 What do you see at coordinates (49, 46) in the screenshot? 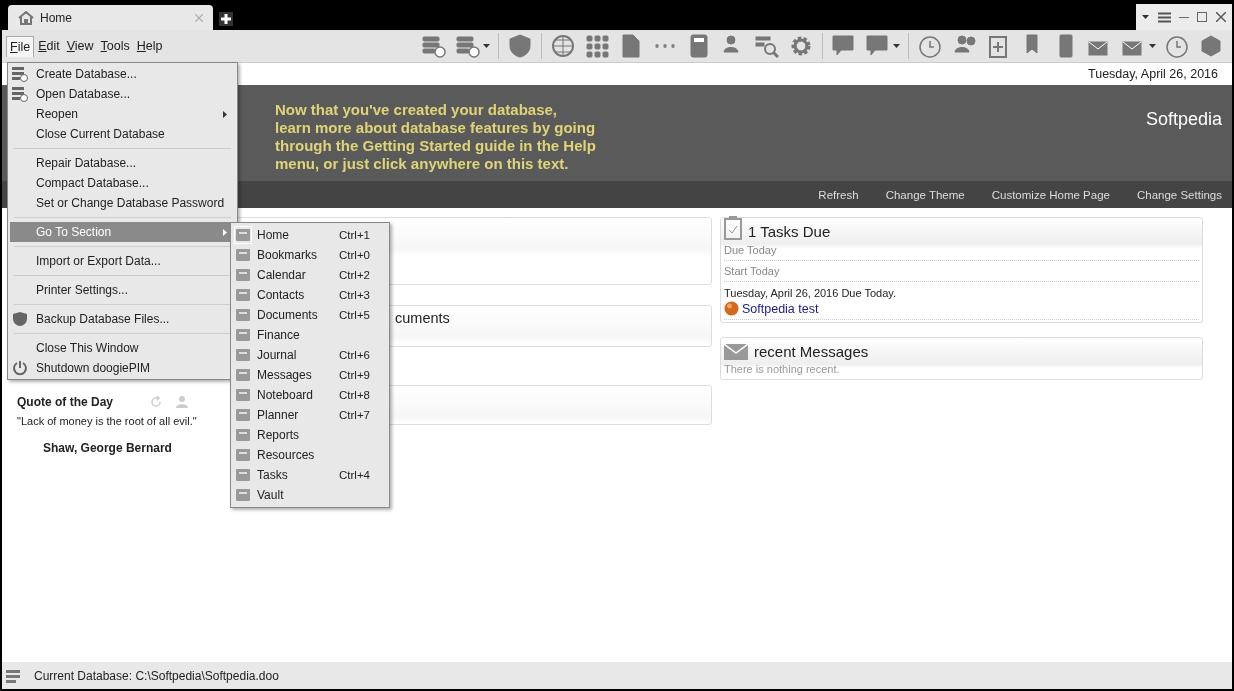
I see `menu-item: Edit` at bounding box center [49, 46].